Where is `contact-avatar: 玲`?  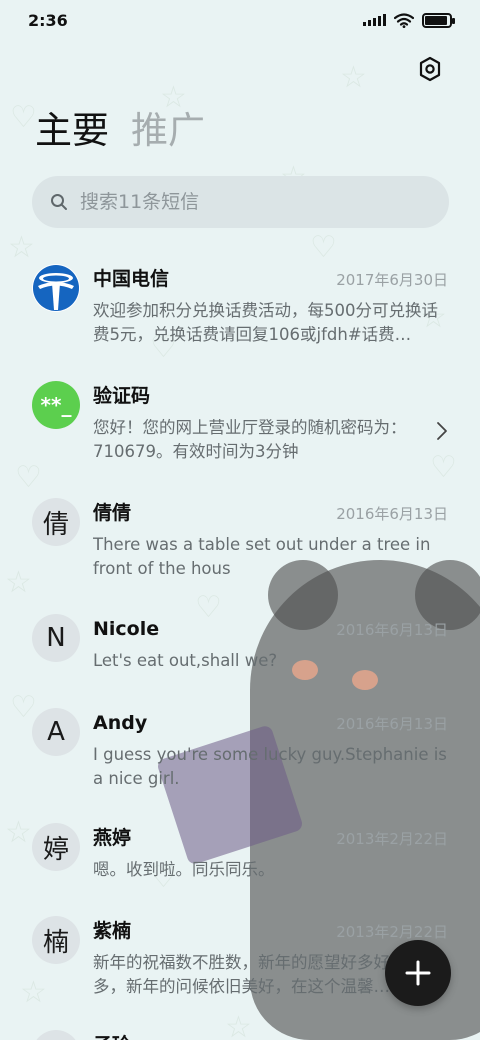
contact-avatar: 玲 is located at coordinates (56, 1035).